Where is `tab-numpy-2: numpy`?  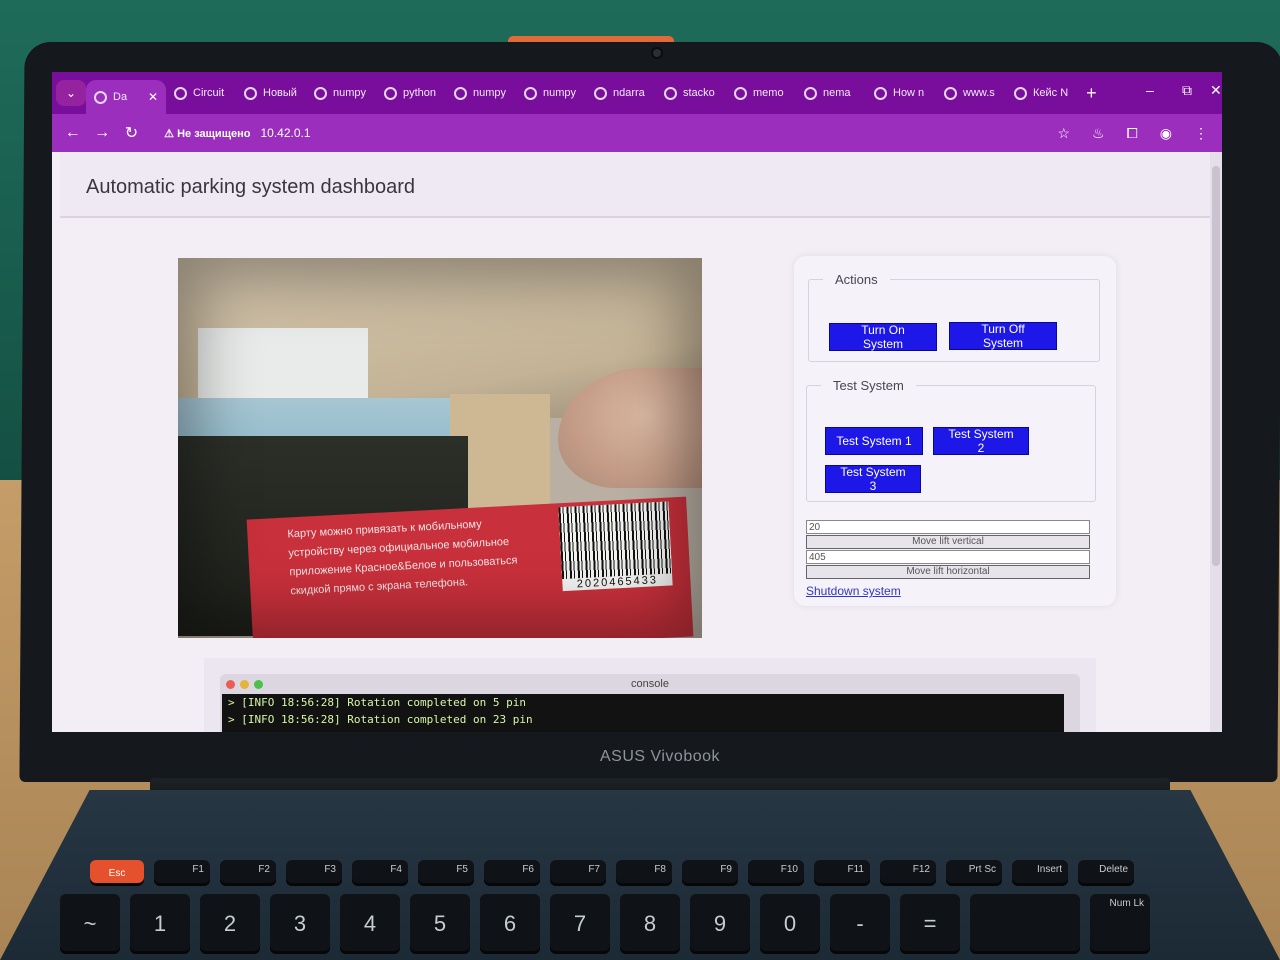
tab-numpy-2: numpy is located at coordinates (481, 93).